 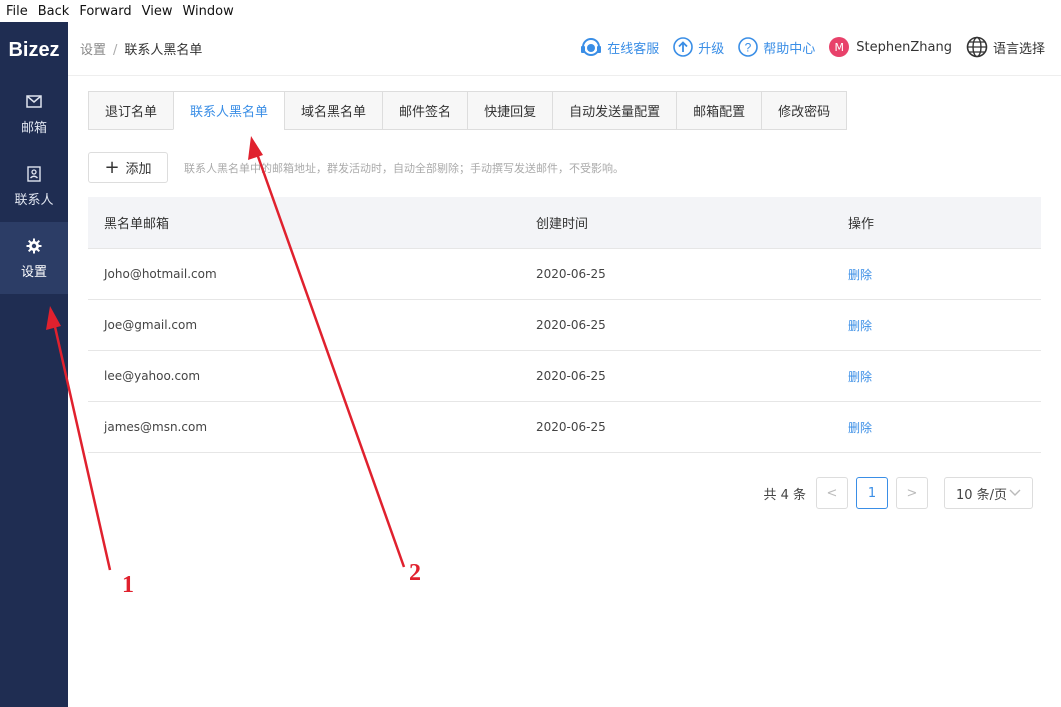 What do you see at coordinates (128, 585) in the screenshot?
I see `annotation-label-1: 1` at bounding box center [128, 585].